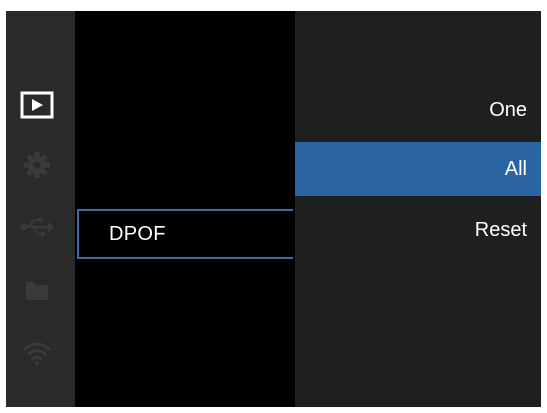 This screenshot has height=413, width=547. Describe the element at coordinates (137, 233) in the screenshot. I see `menu-item-label: DPOF` at that location.